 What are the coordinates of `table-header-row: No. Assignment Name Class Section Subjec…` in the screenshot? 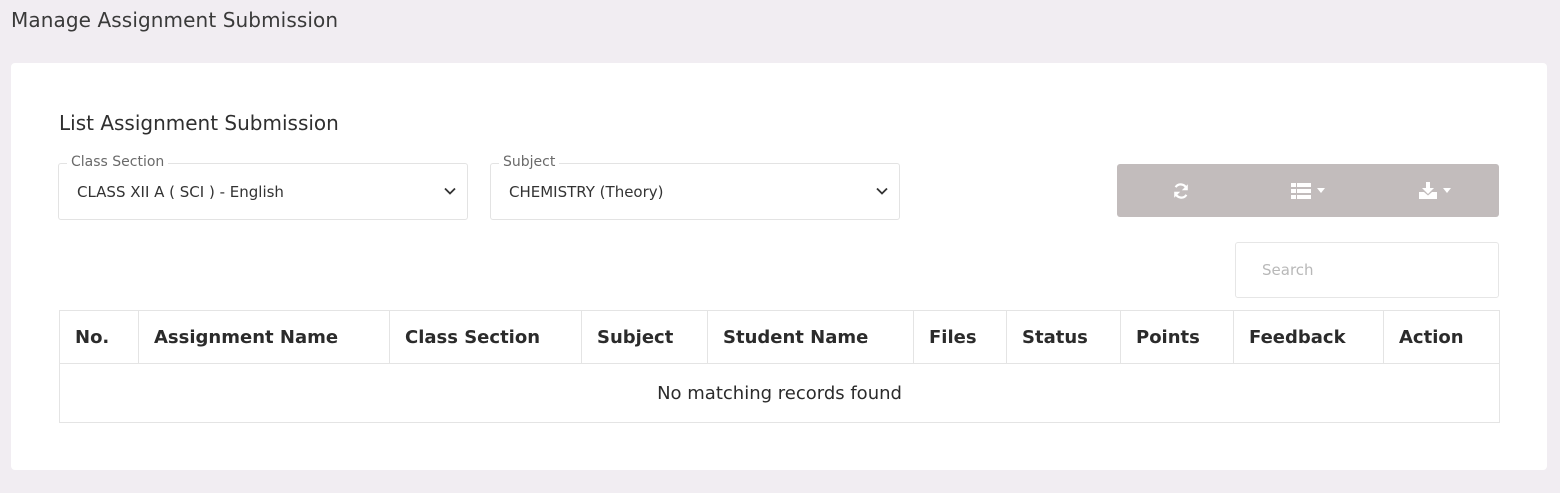 It's located at (779, 337).